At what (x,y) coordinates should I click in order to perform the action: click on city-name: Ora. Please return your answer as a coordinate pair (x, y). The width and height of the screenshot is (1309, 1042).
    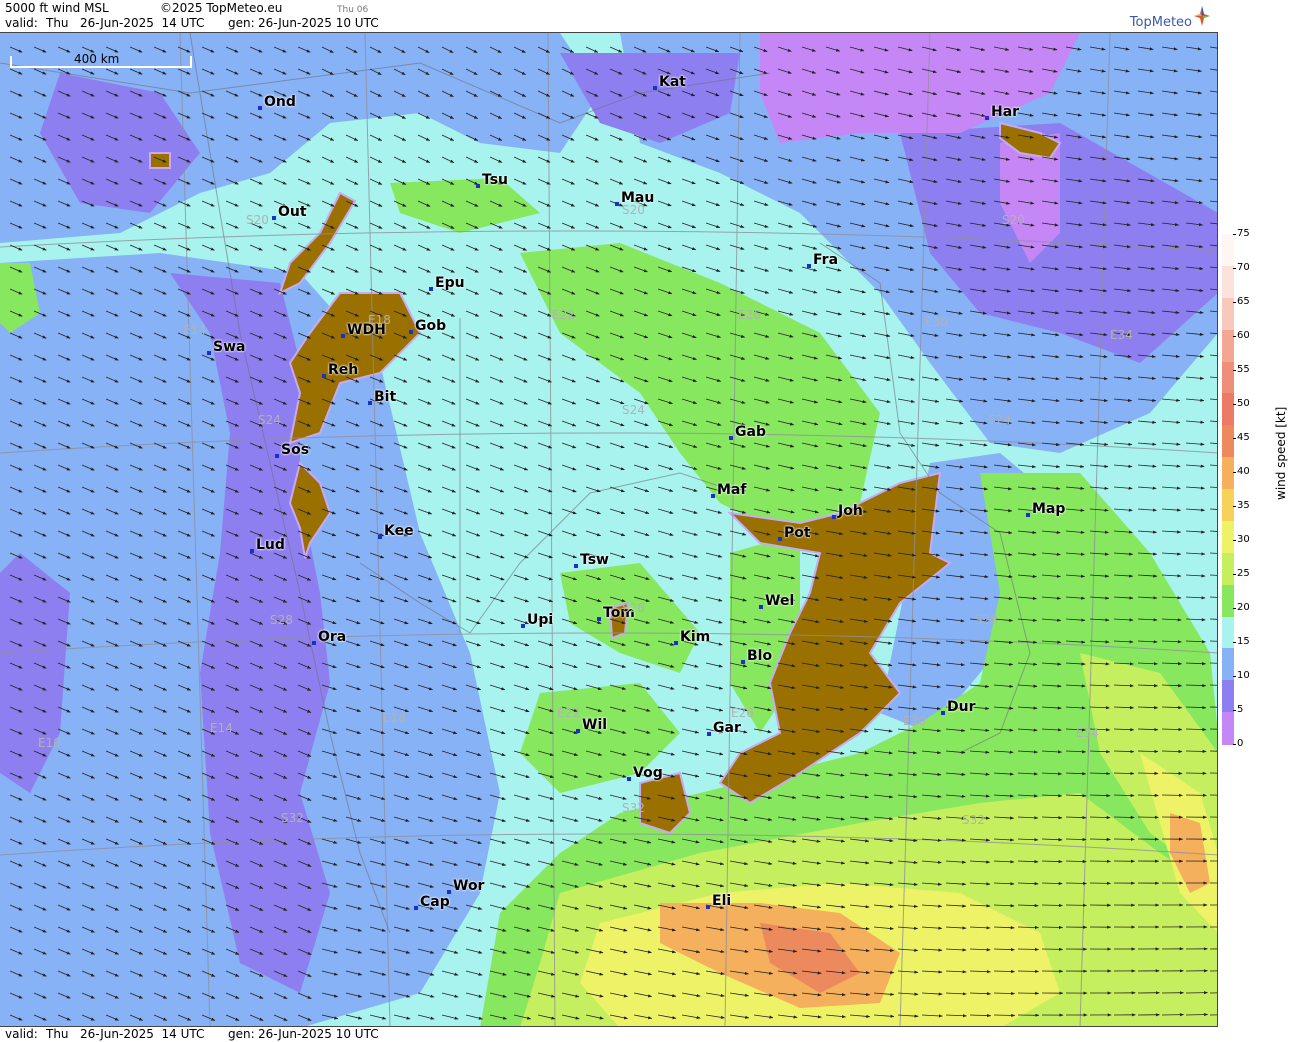
    Looking at the image, I should click on (332, 637).